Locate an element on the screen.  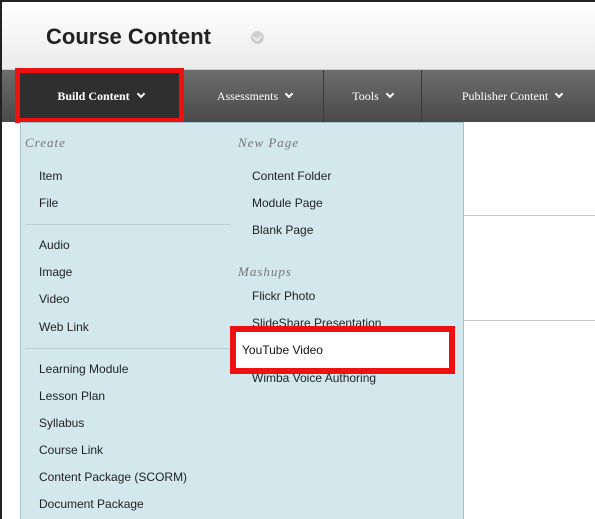
tools-button: Tools is located at coordinates (373, 96).